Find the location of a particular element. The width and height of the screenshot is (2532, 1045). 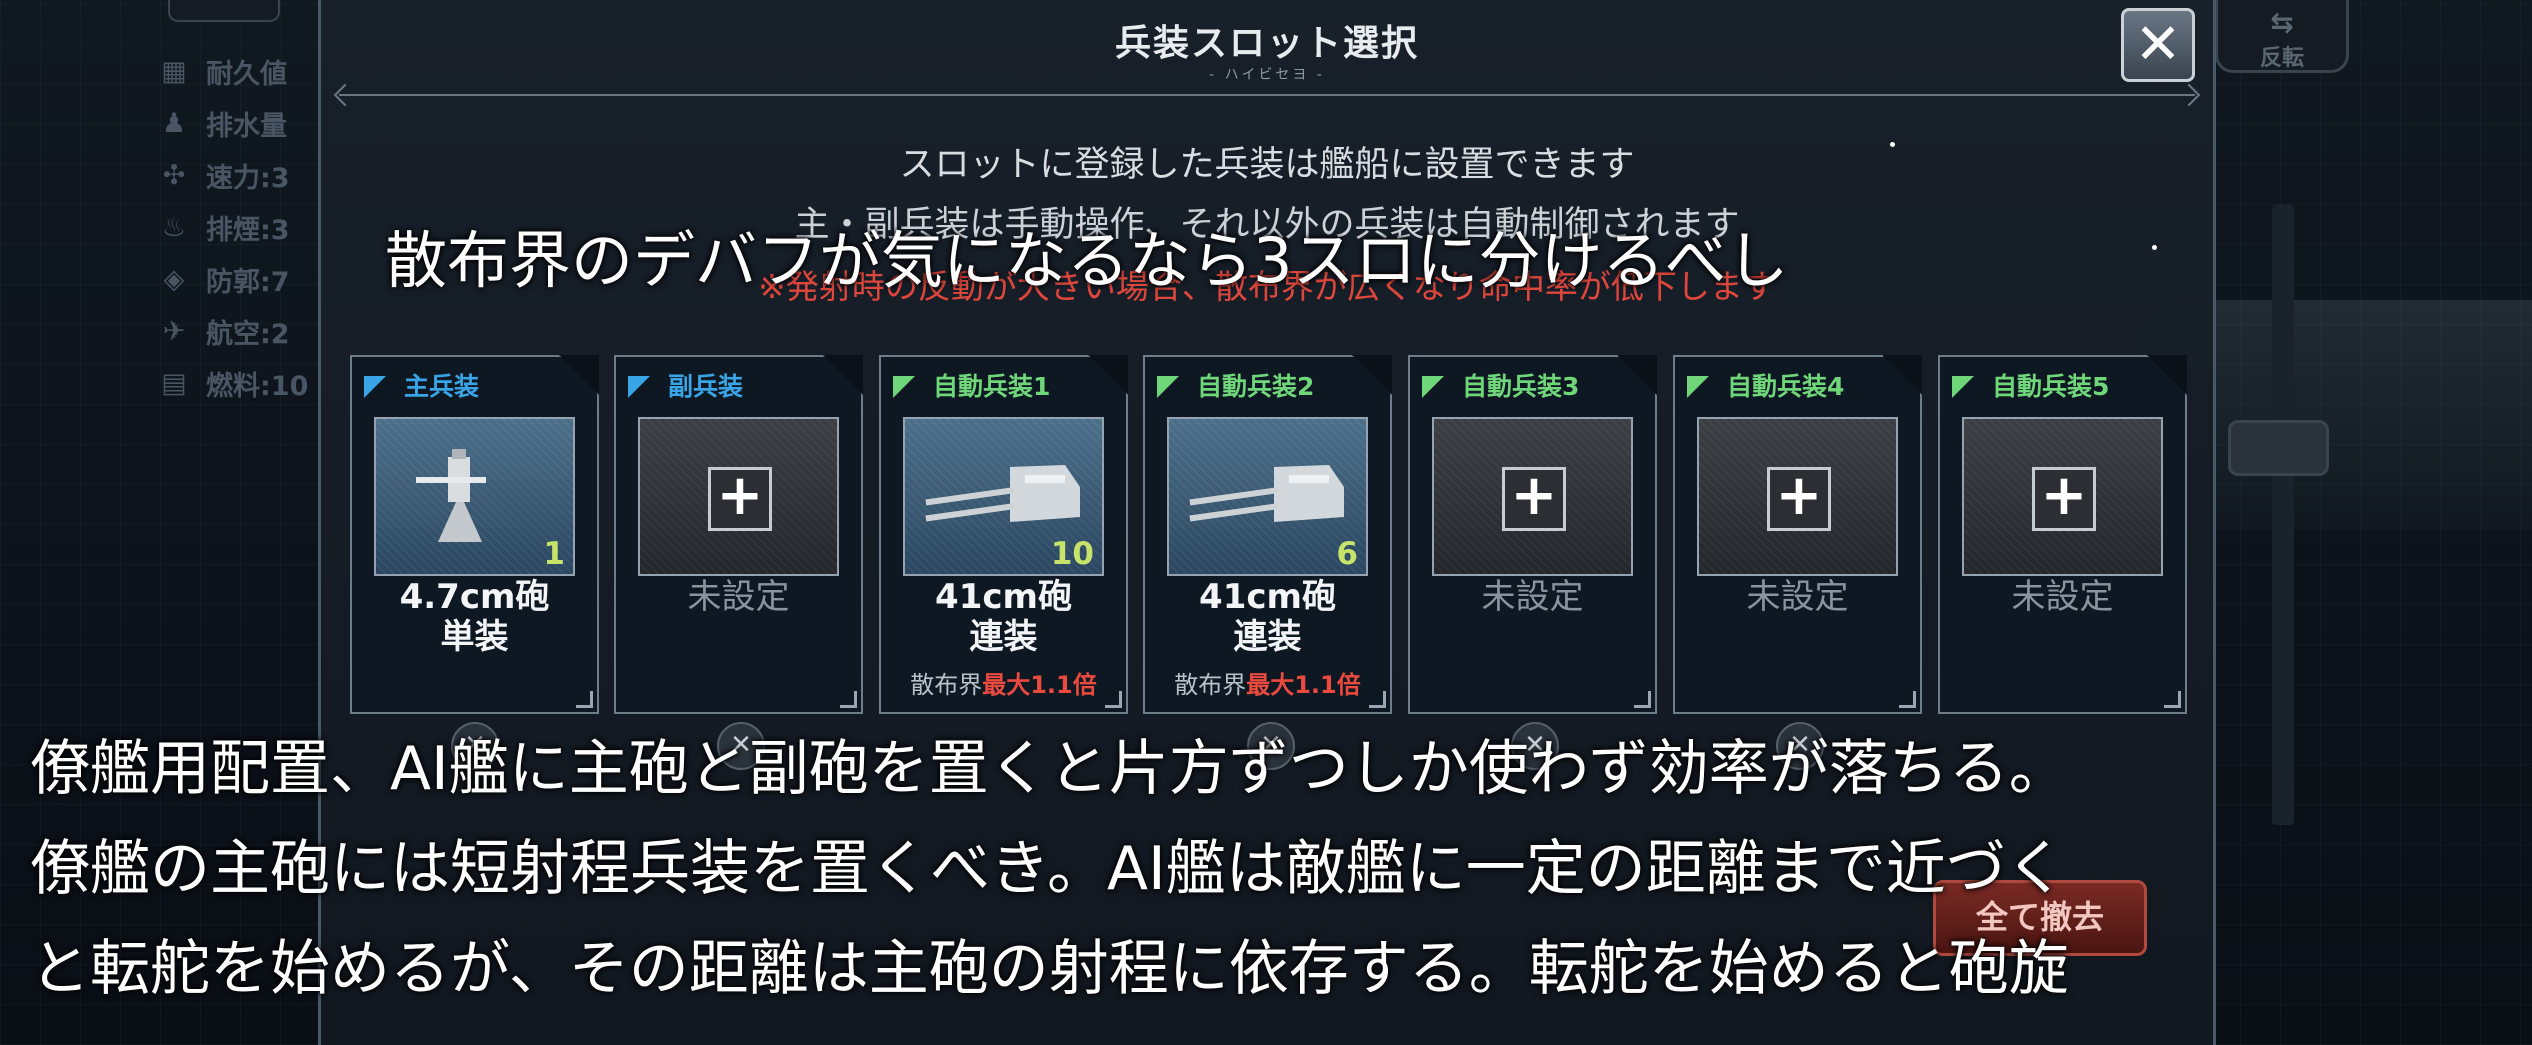

slot-header: 自動兵装5 is located at coordinates (2030, 385).